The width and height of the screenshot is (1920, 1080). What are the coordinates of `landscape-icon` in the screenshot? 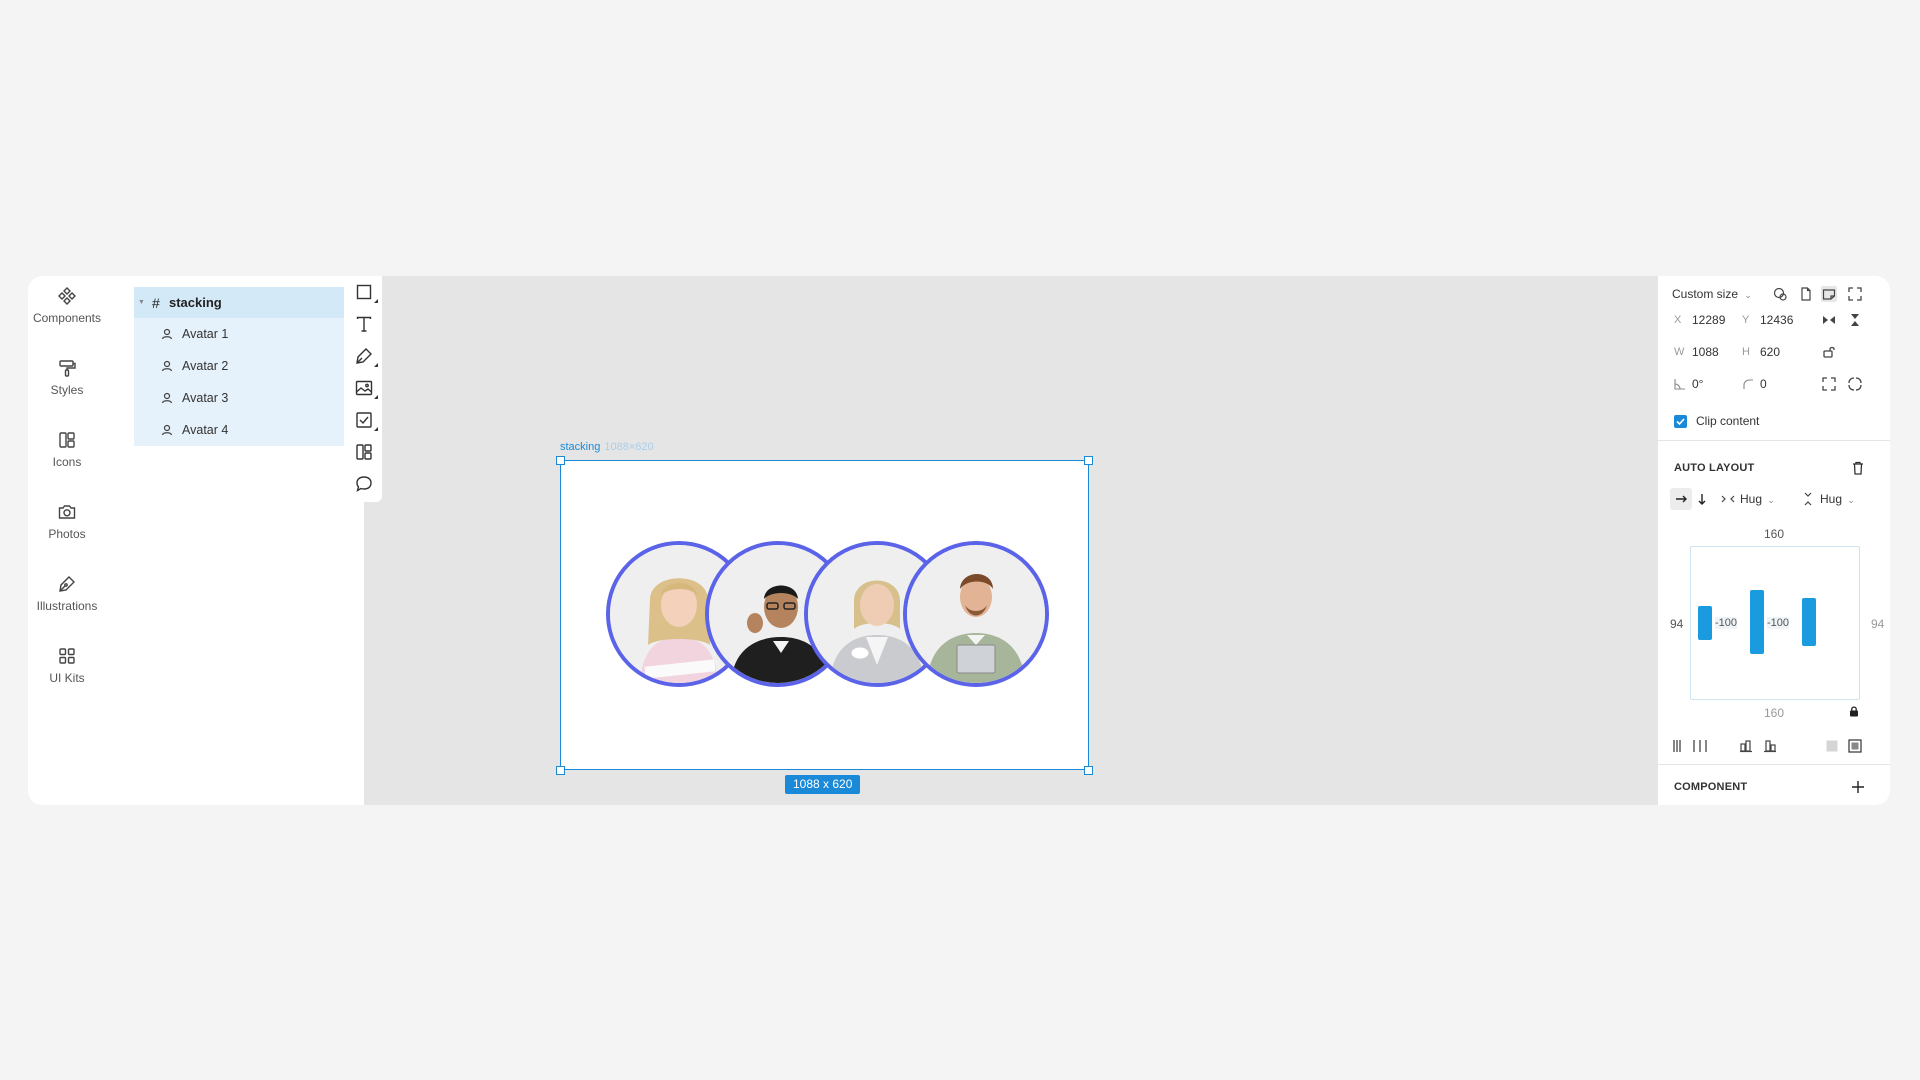 It's located at (1829, 294).